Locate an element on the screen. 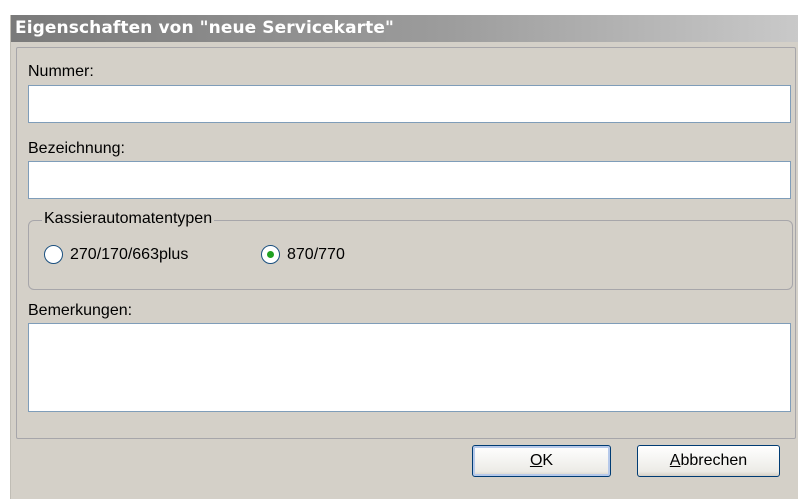 The height and width of the screenshot is (499, 798). cancel-button: Abbrechen is located at coordinates (708, 461).